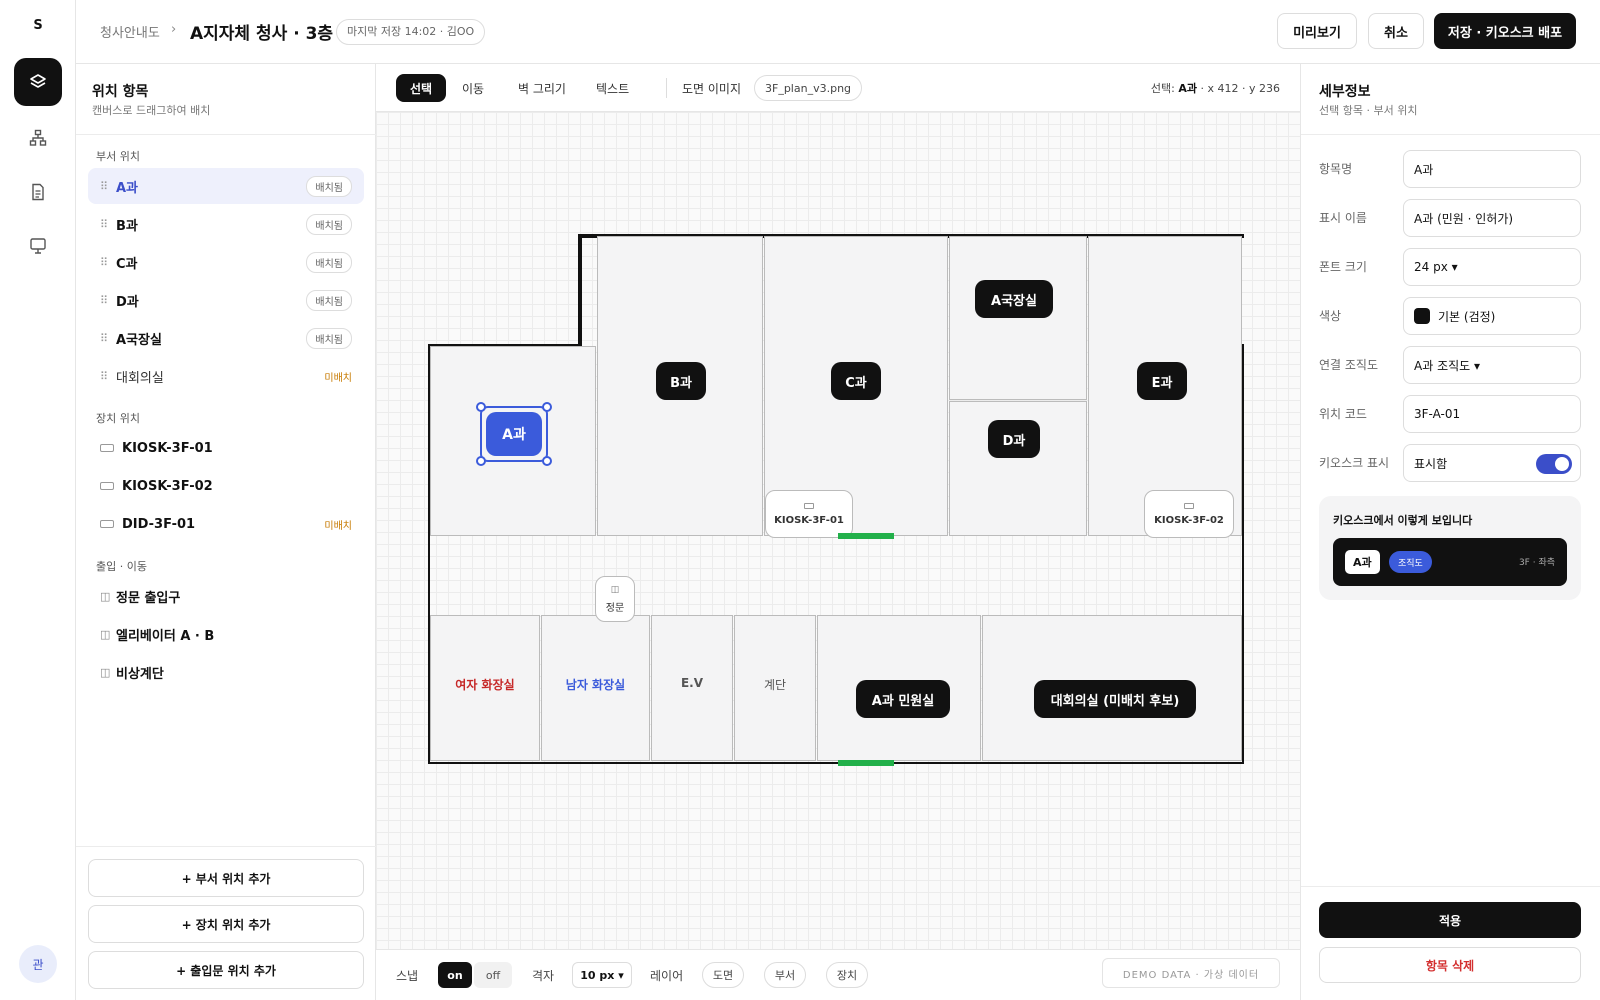 Image resolution: width=1600 pixels, height=1000 pixels. What do you see at coordinates (1189, 505) in the screenshot?
I see `kiosk-icon` at bounding box center [1189, 505].